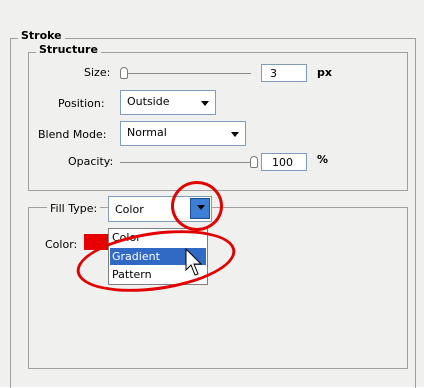 The width and height of the screenshot is (424, 388). What do you see at coordinates (188, 162) in the screenshot?
I see `opacity-slider-track` at bounding box center [188, 162].